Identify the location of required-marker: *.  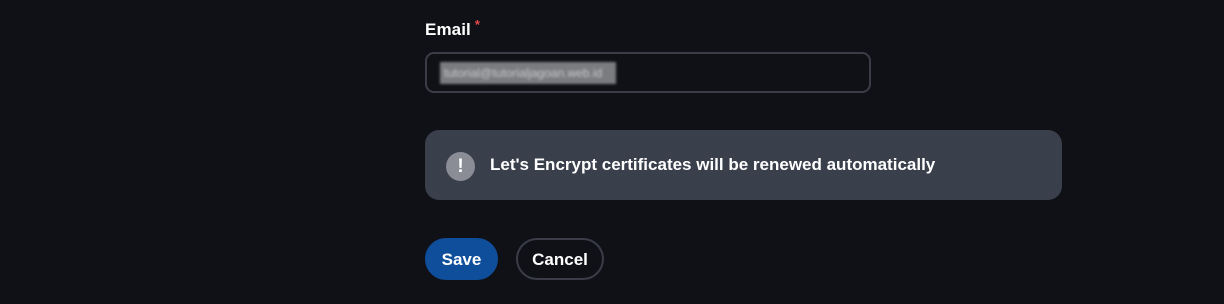
(477, 24).